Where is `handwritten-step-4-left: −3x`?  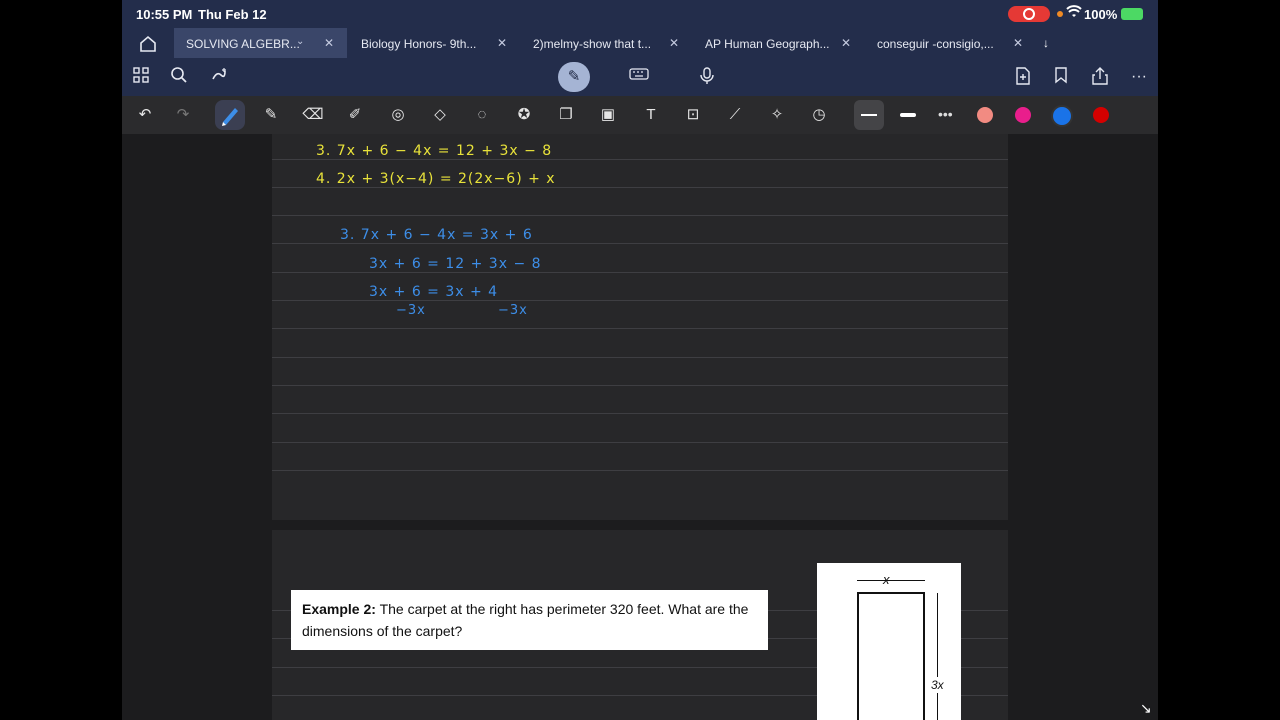
handwritten-step-4-left: −3x is located at coordinates (411, 310).